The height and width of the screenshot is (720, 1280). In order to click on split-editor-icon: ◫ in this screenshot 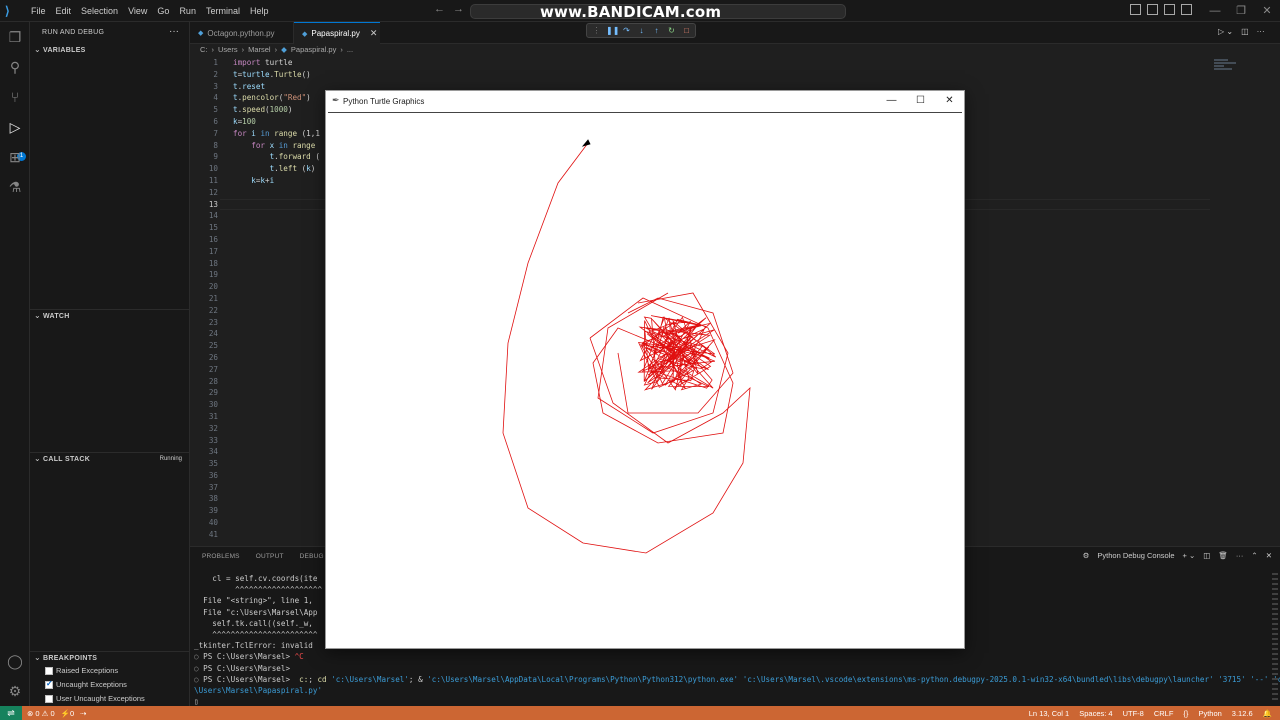, I will do `click(1245, 31)`.